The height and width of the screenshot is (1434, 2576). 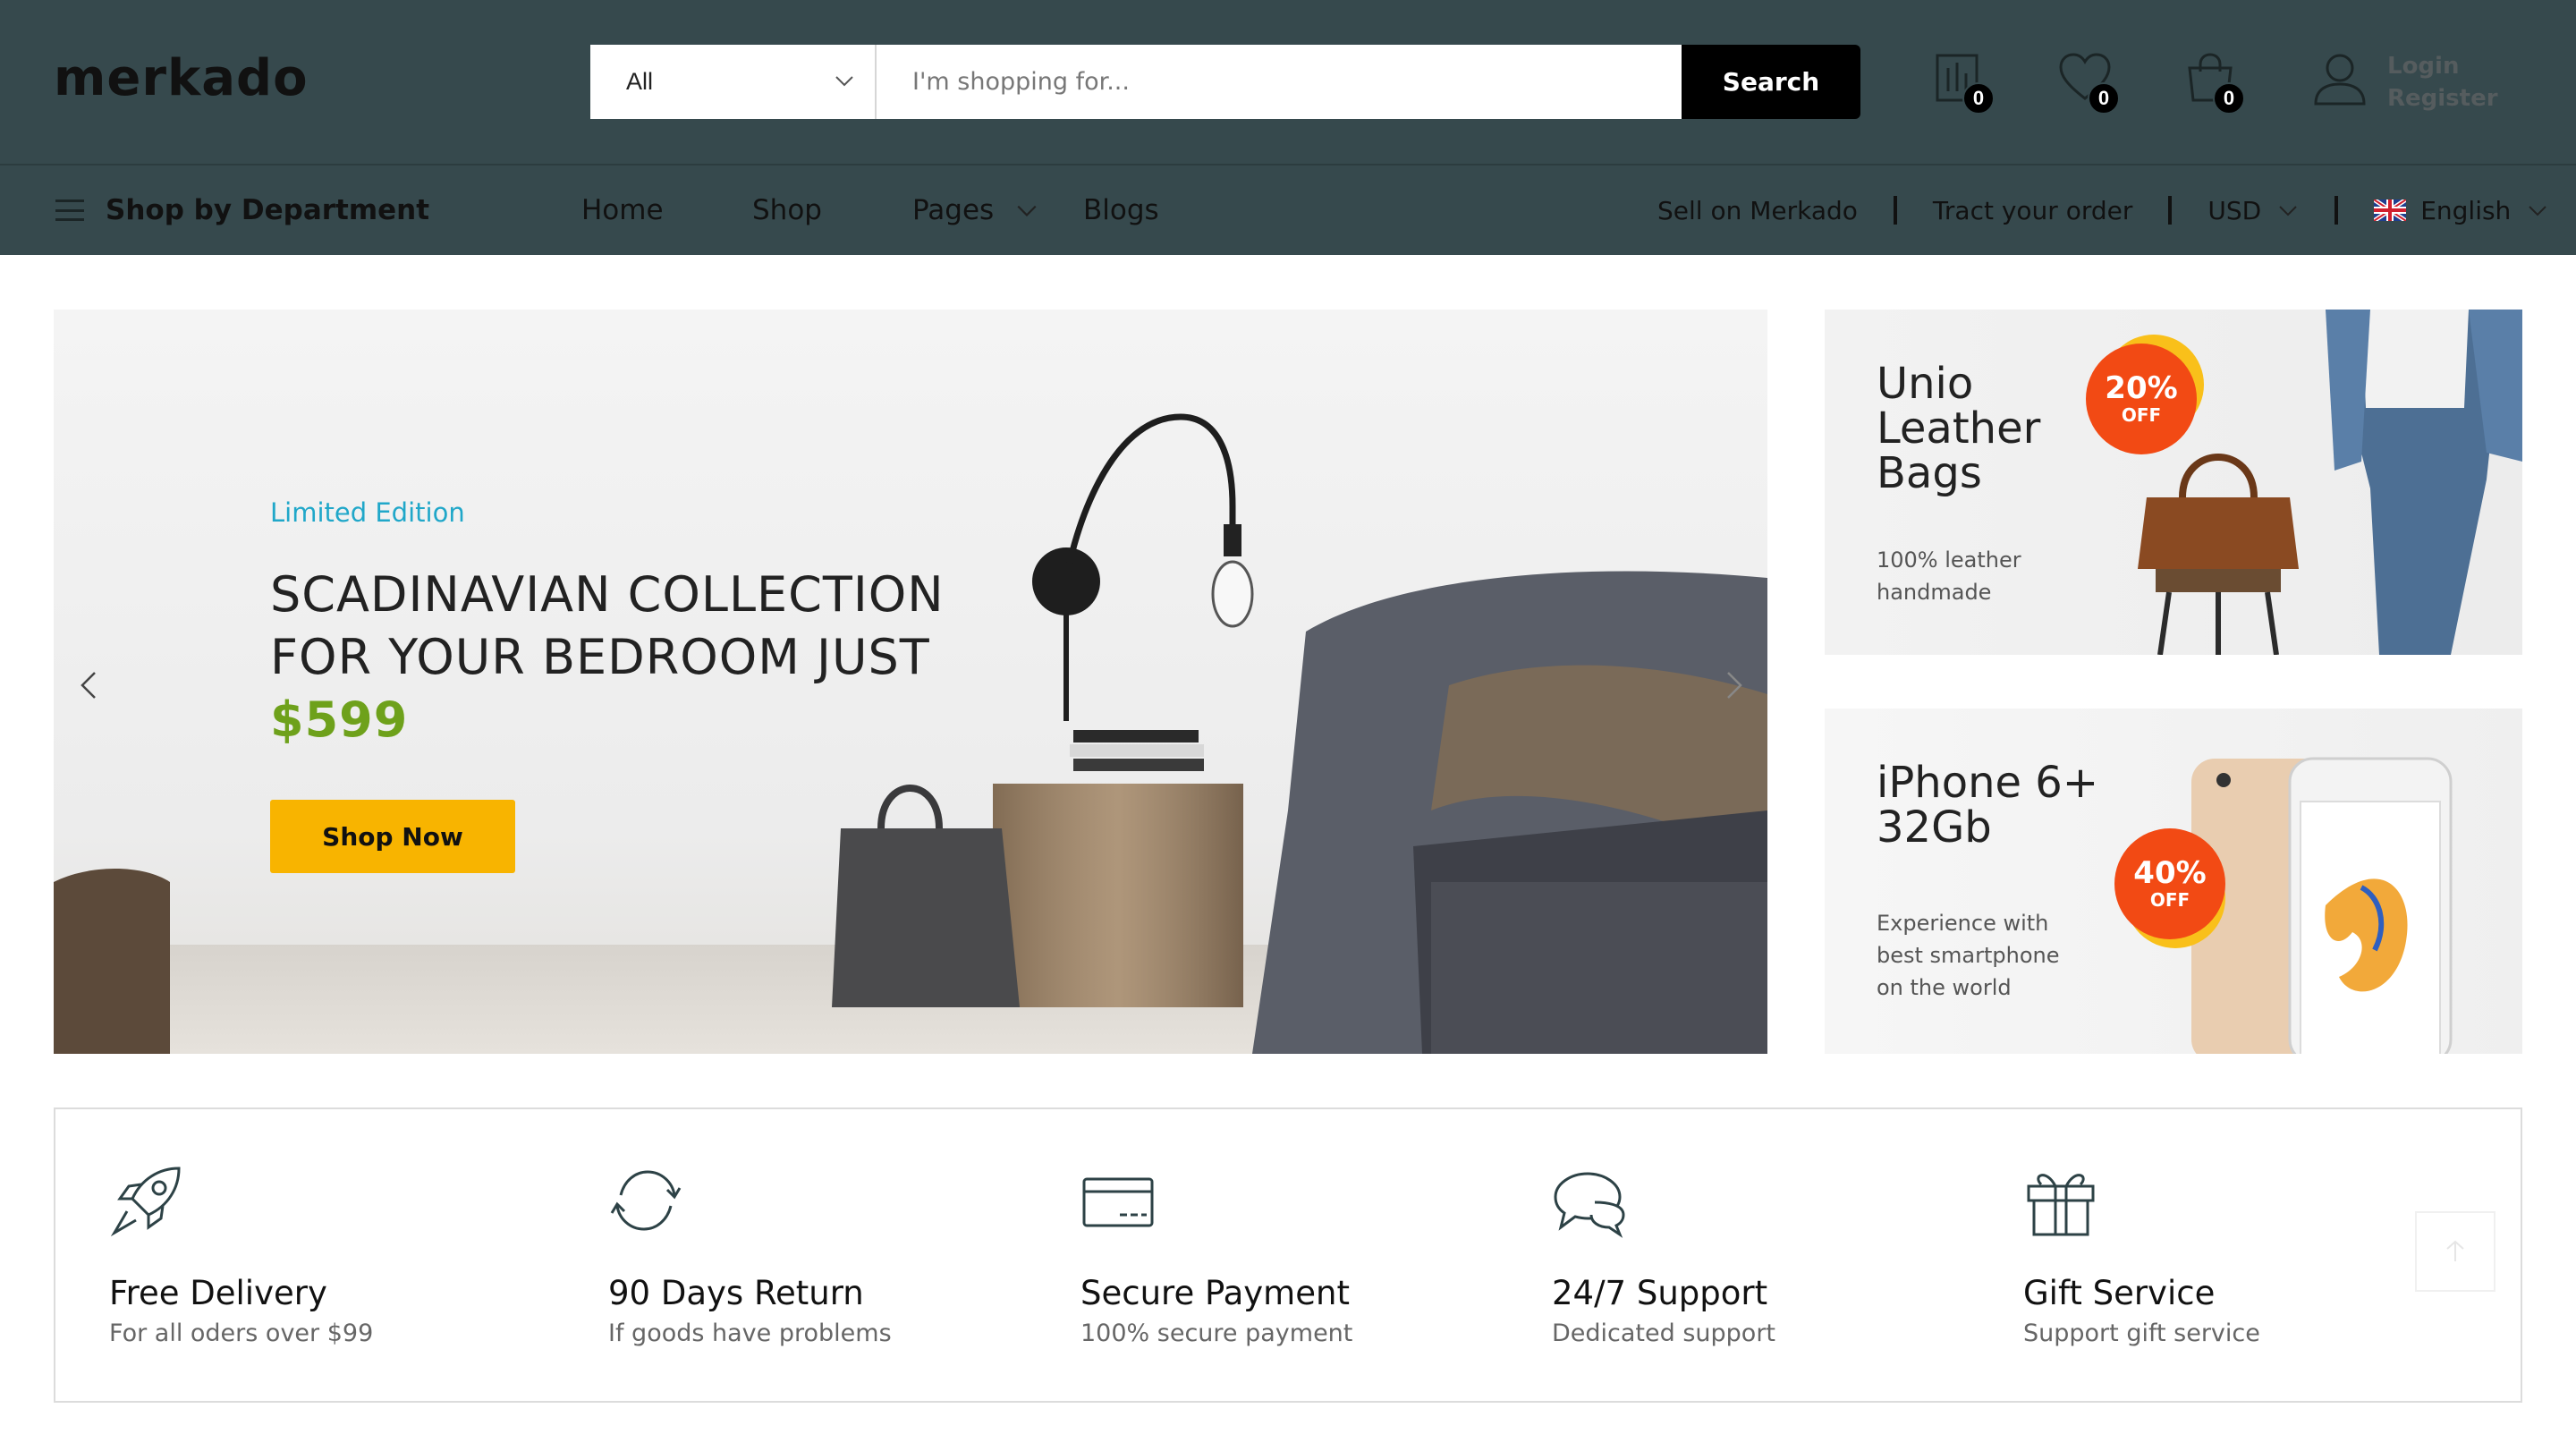 I want to click on nav-item-home: Home, so click(x=622, y=210).